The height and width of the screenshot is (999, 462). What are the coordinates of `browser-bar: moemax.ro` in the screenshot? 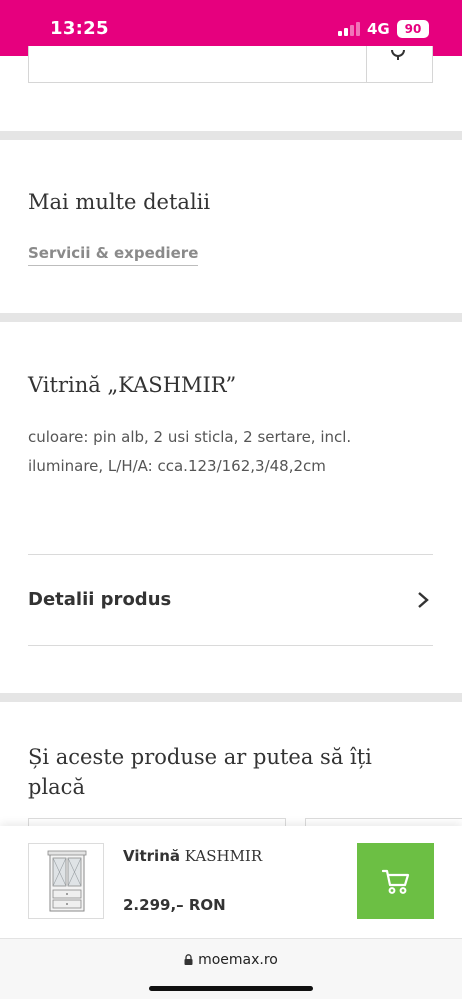 It's located at (231, 968).